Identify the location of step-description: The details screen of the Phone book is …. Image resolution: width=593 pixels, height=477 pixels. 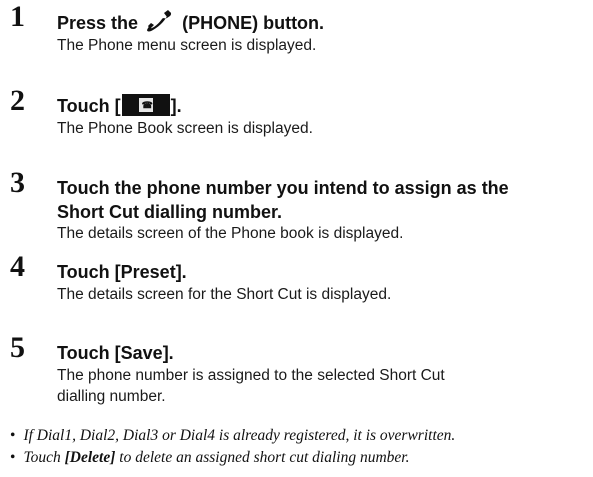
(230, 233).